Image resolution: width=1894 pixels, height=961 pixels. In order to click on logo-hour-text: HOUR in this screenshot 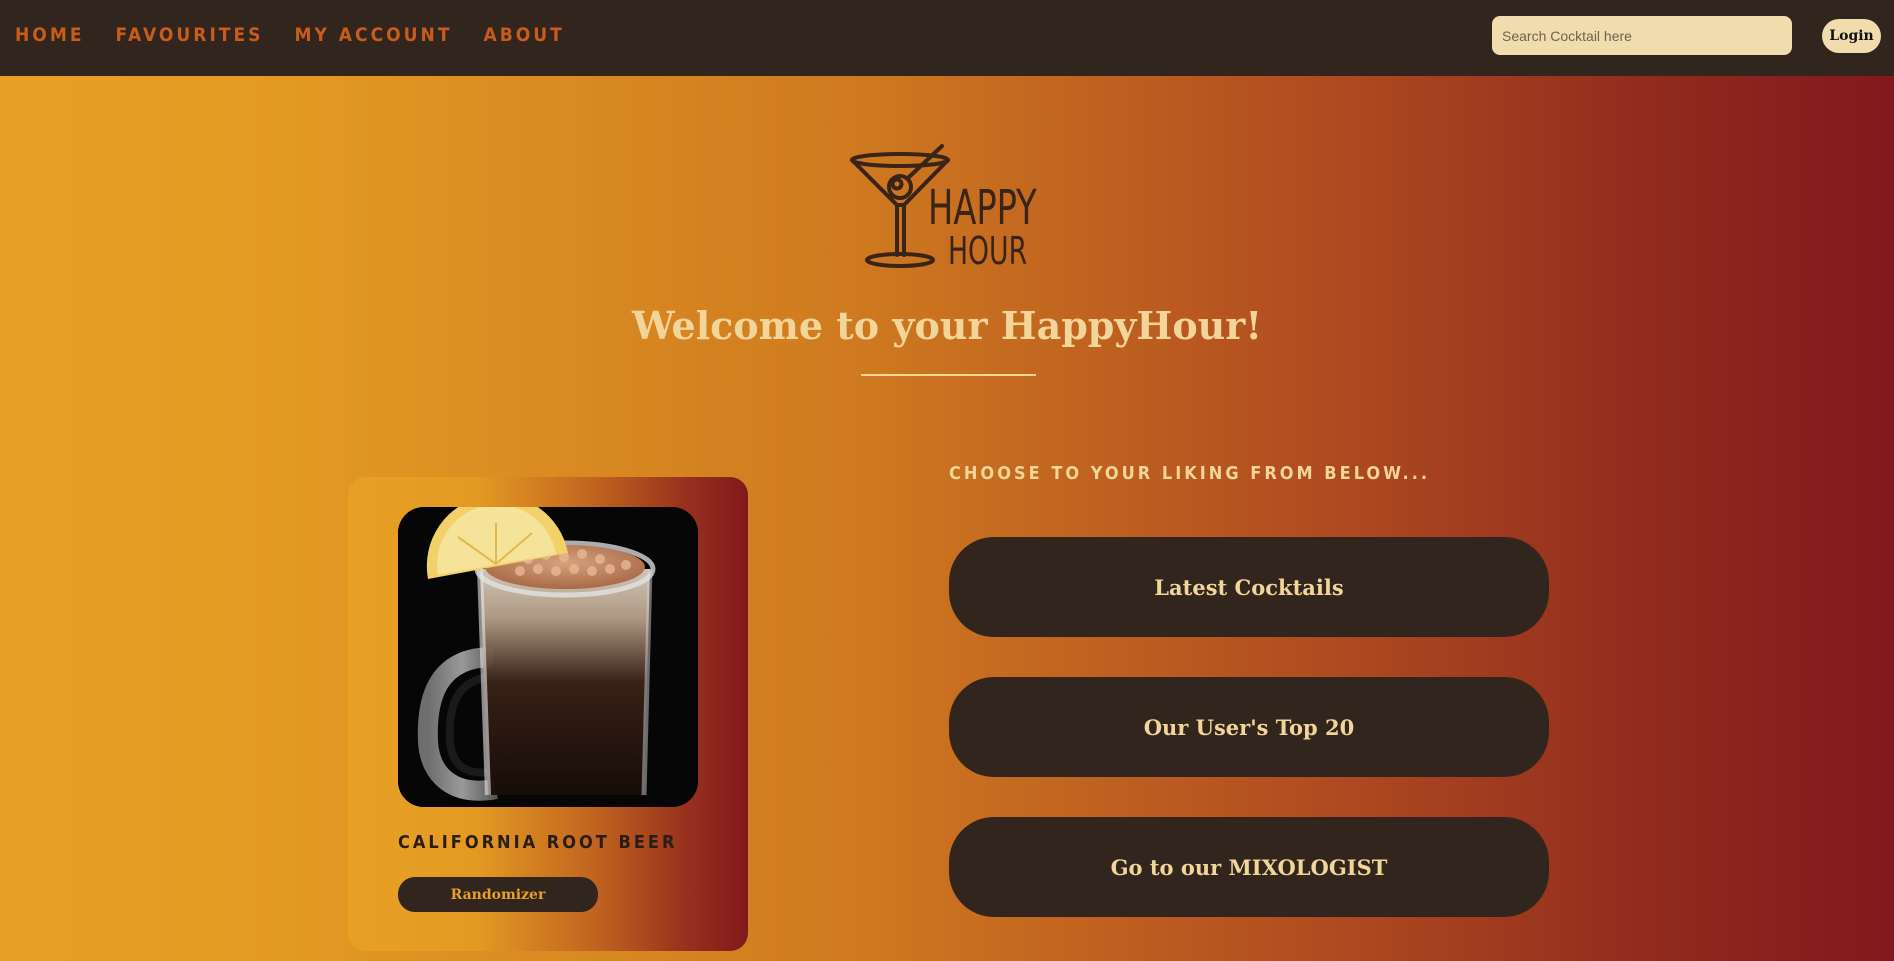, I will do `click(988, 251)`.